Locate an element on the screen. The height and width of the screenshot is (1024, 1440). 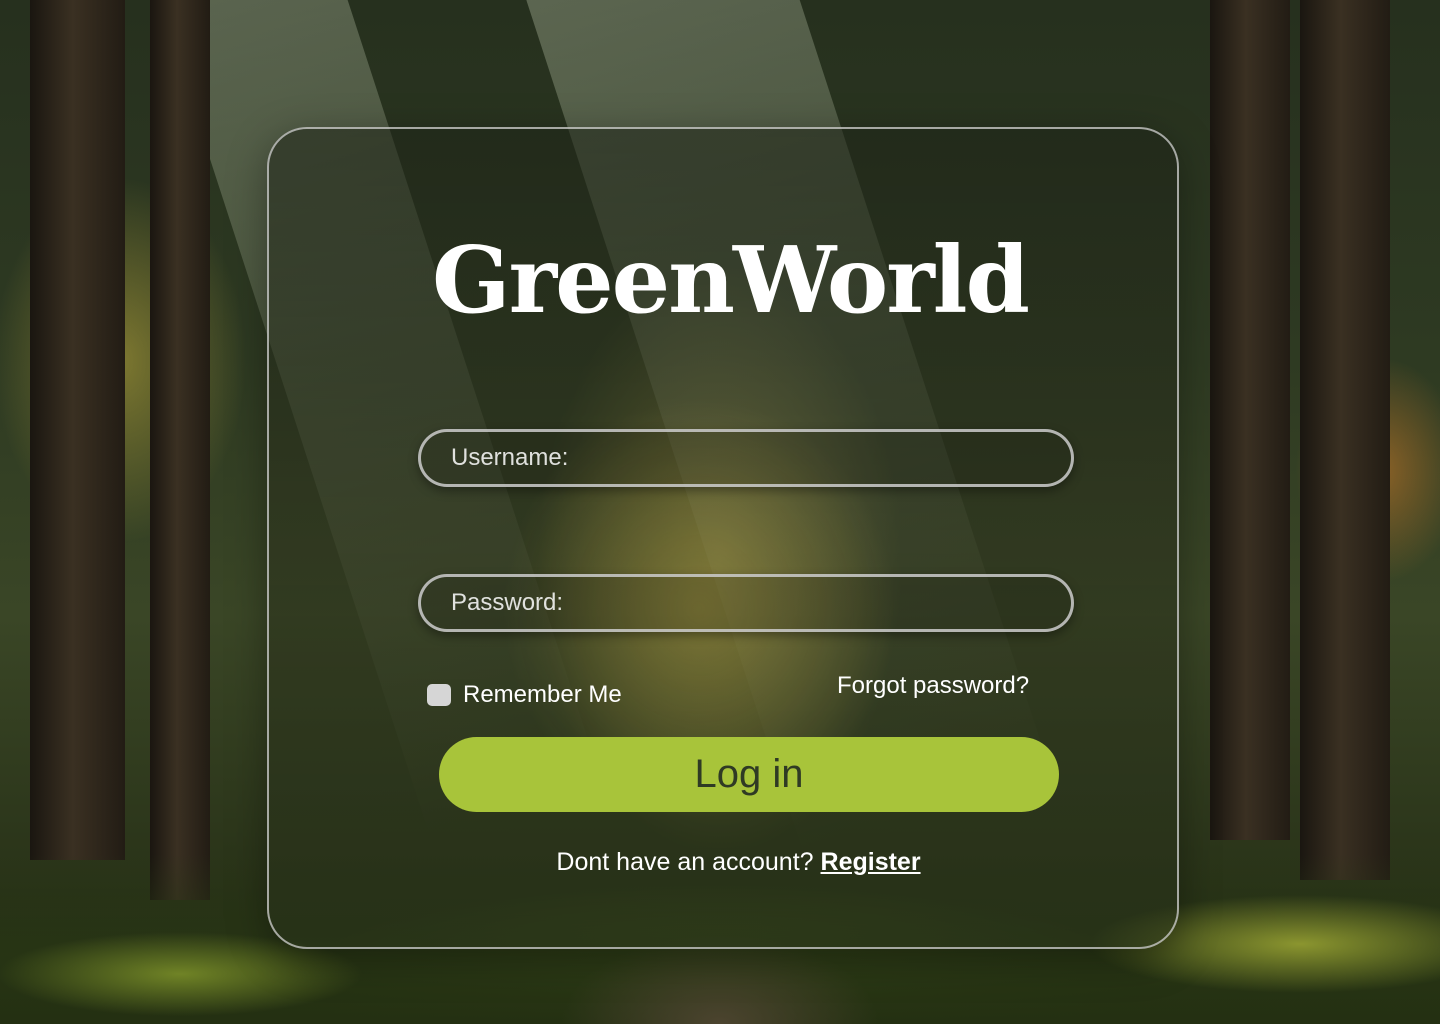
login-button: Log in is located at coordinates (749, 774).